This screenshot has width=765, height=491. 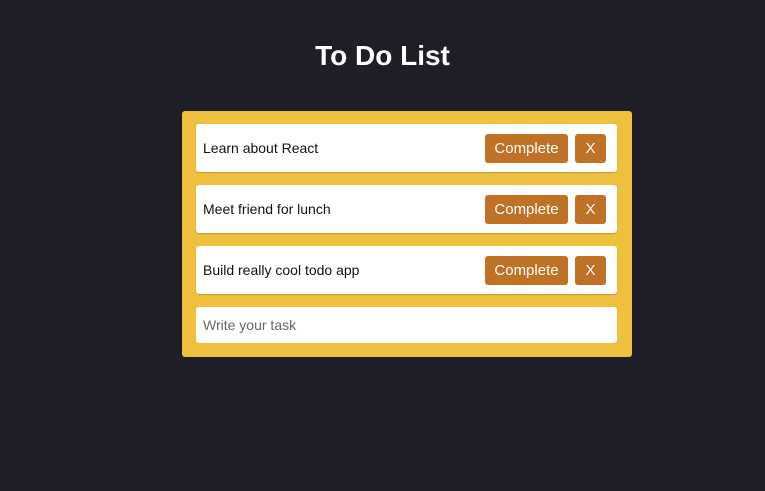 What do you see at coordinates (382, 55) in the screenshot?
I see `page-title: To Do List` at bounding box center [382, 55].